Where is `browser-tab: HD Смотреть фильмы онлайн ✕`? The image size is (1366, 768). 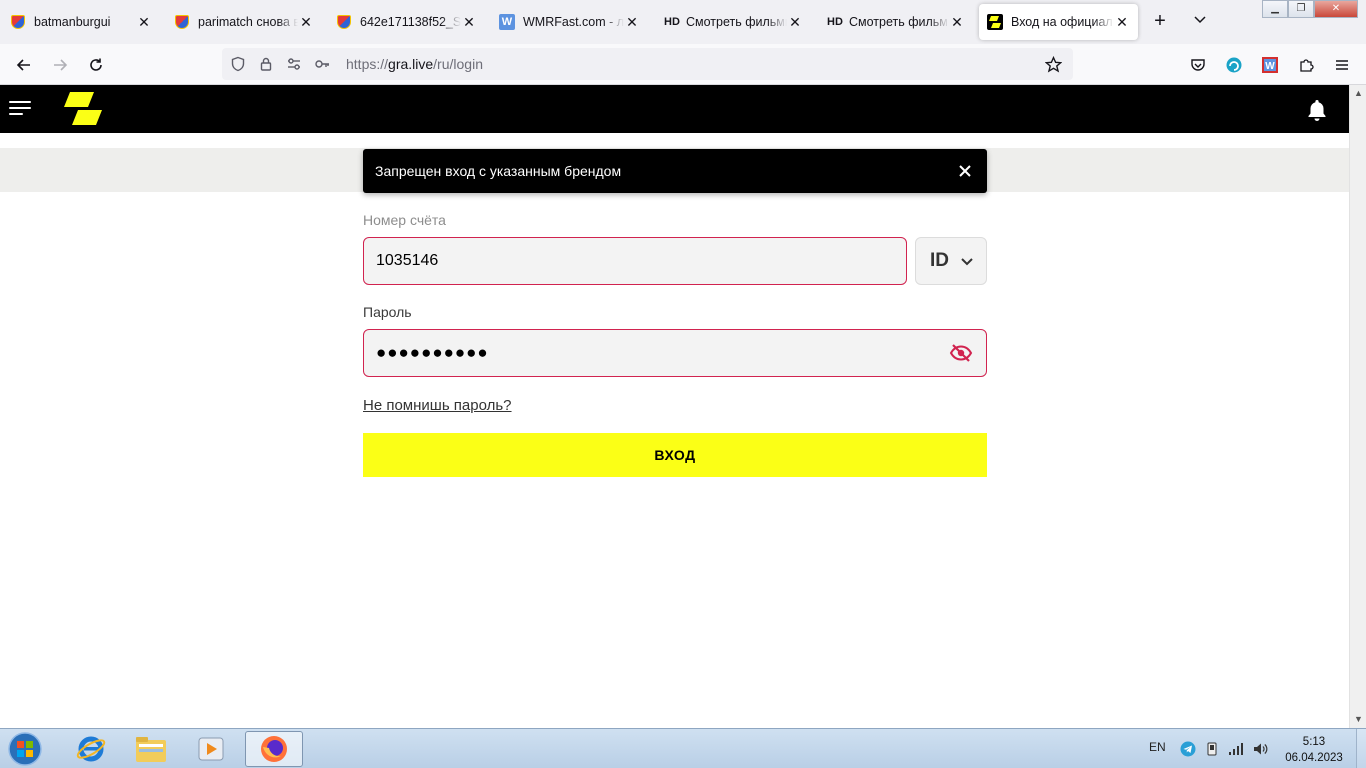 browser-tab: HD Смотреть фильмы онлайн ✕ is located at coordinates (732, 22).